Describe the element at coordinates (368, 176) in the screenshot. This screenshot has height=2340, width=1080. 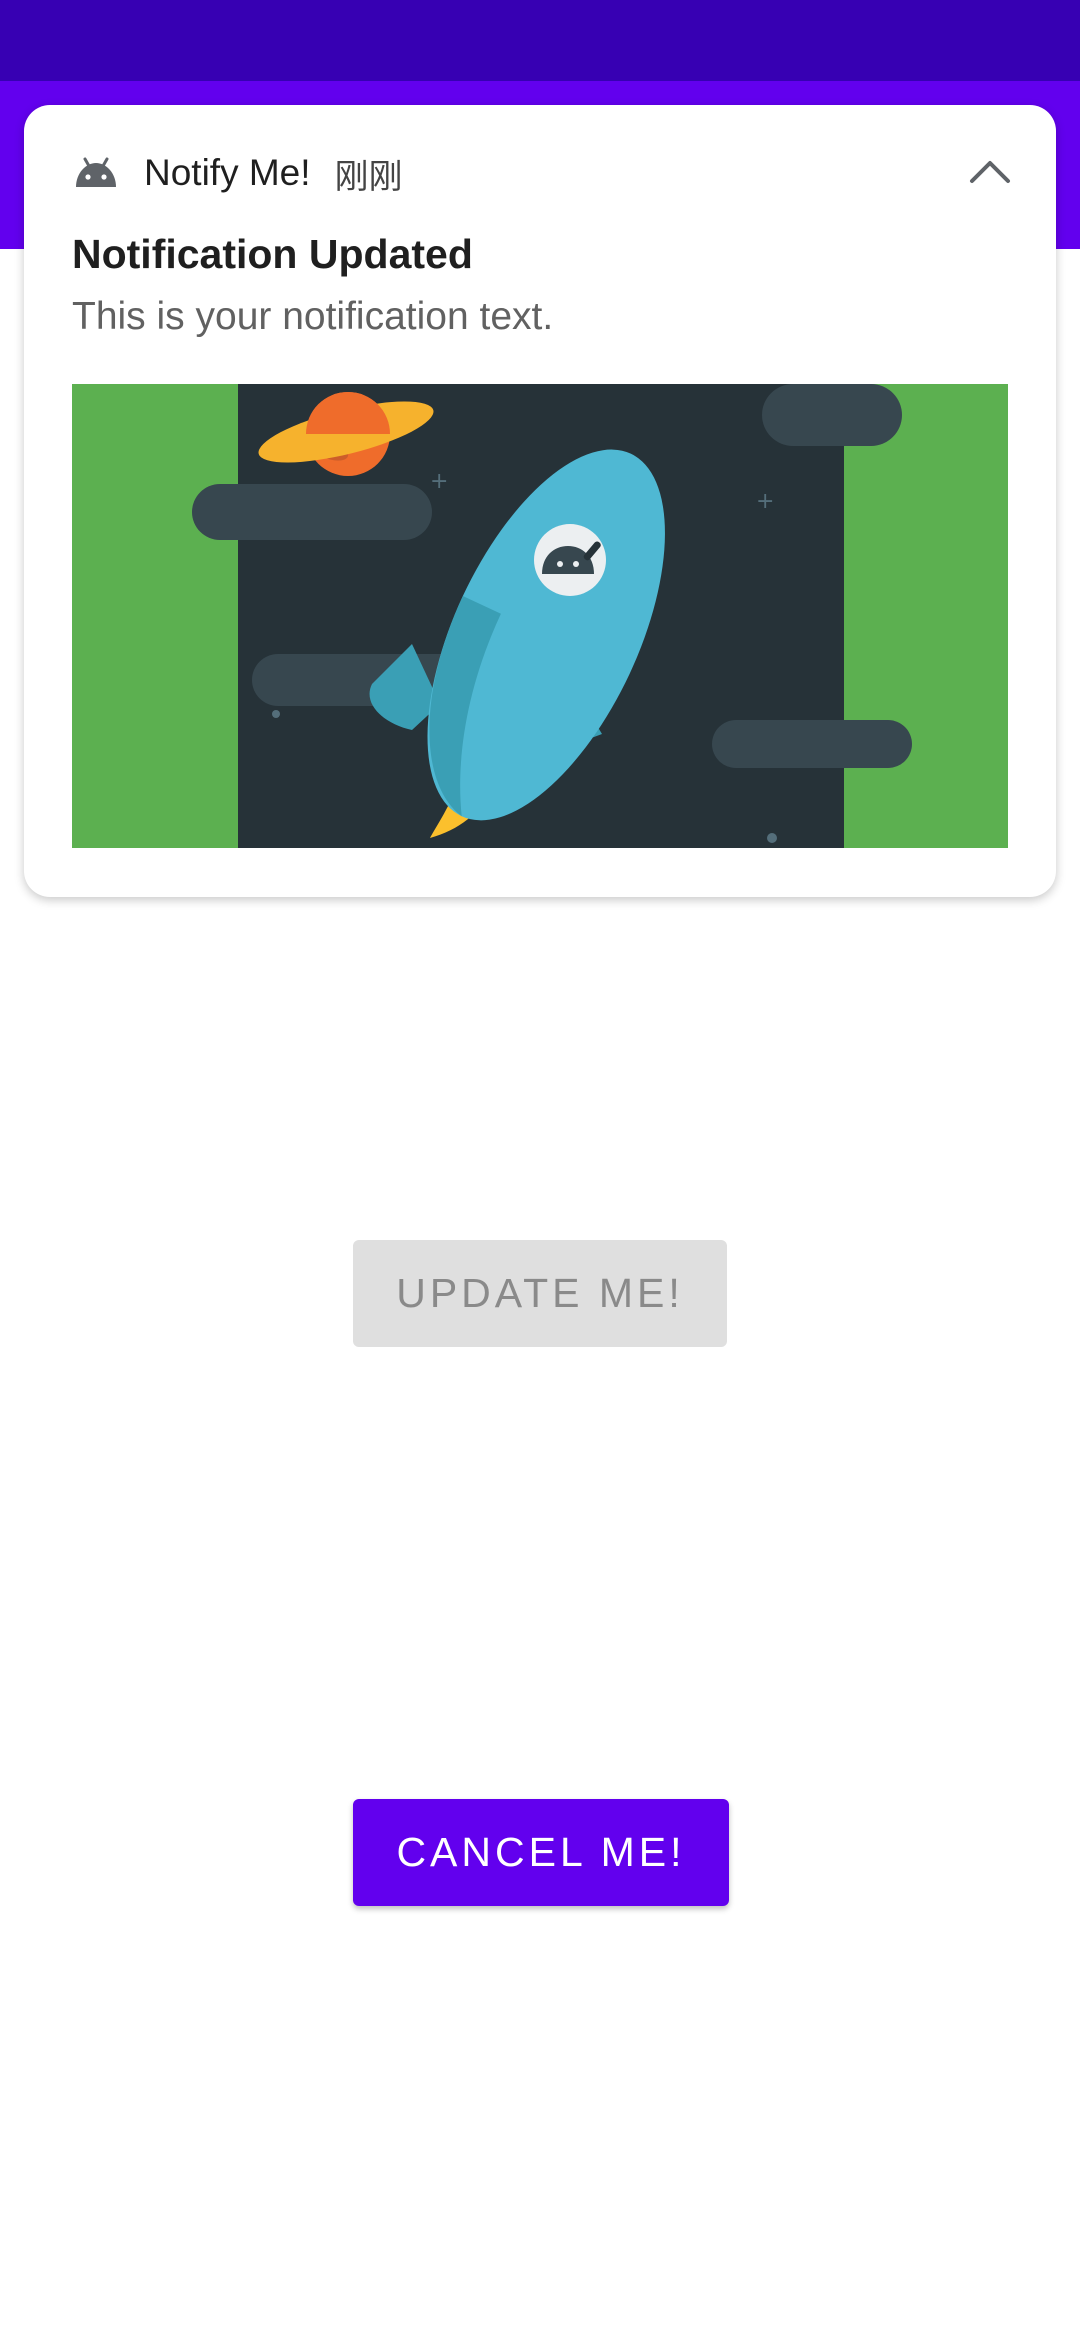
I see `timestamp: 刚刚` at that location.